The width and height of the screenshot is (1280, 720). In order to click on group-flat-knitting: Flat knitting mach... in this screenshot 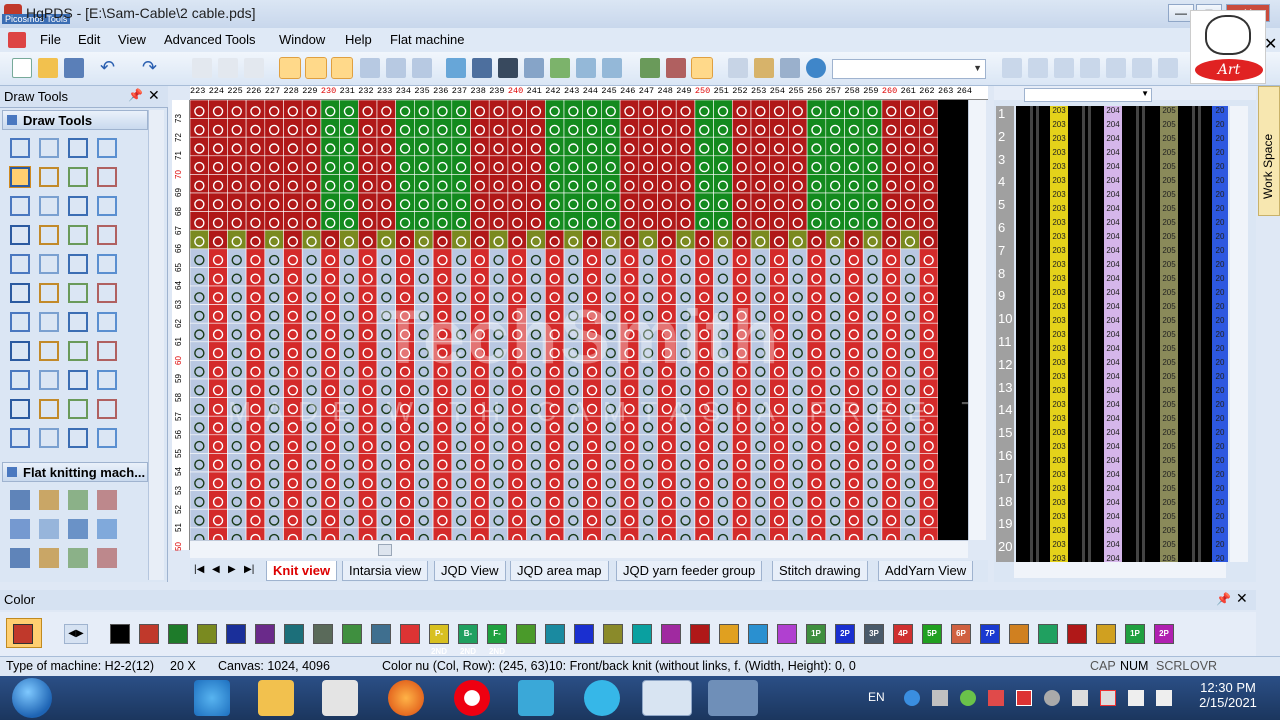, I will do `click(75, 472)`.